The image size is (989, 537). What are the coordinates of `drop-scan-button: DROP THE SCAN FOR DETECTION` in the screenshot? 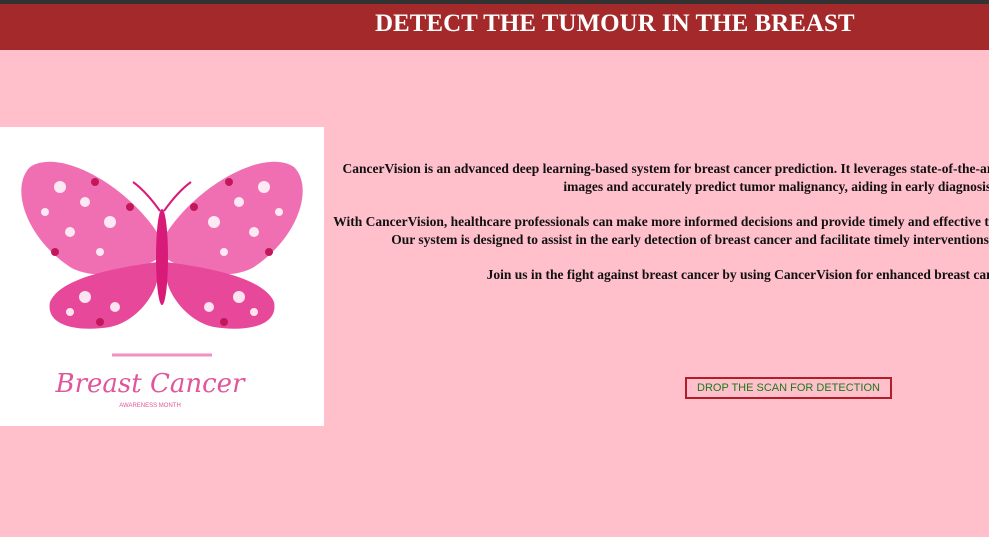 It's located at (788, 388).